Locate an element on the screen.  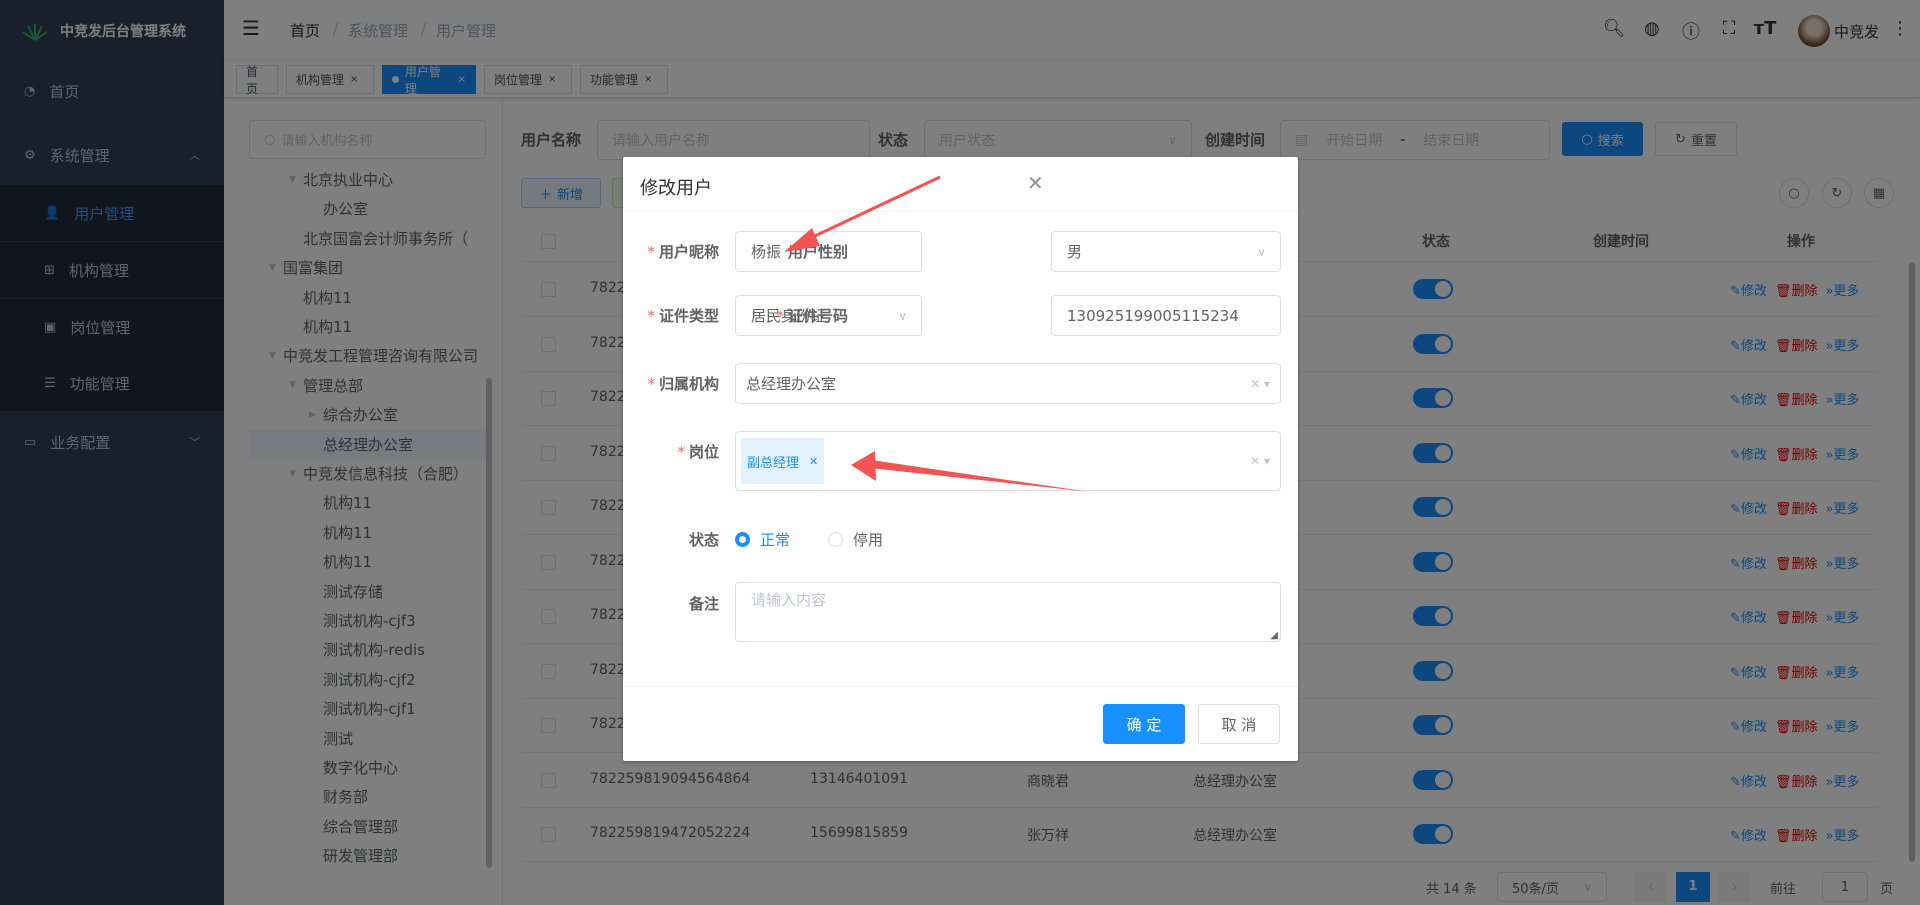
post-tag-label: 副总经理 is located at coordinates (773, 463).